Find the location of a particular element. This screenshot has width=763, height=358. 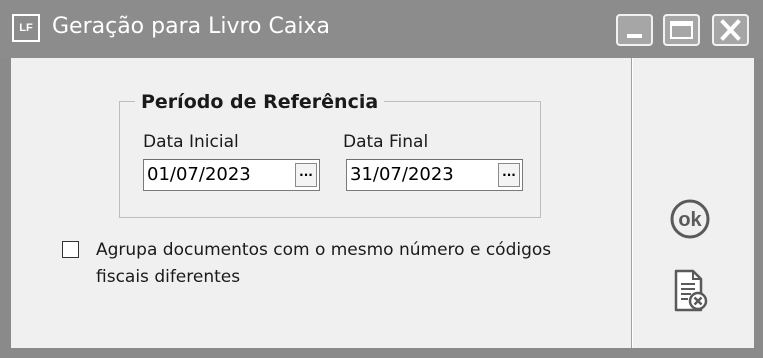

end-date-field: 31/07/2023 ··· is located at coordinates (434, 175).